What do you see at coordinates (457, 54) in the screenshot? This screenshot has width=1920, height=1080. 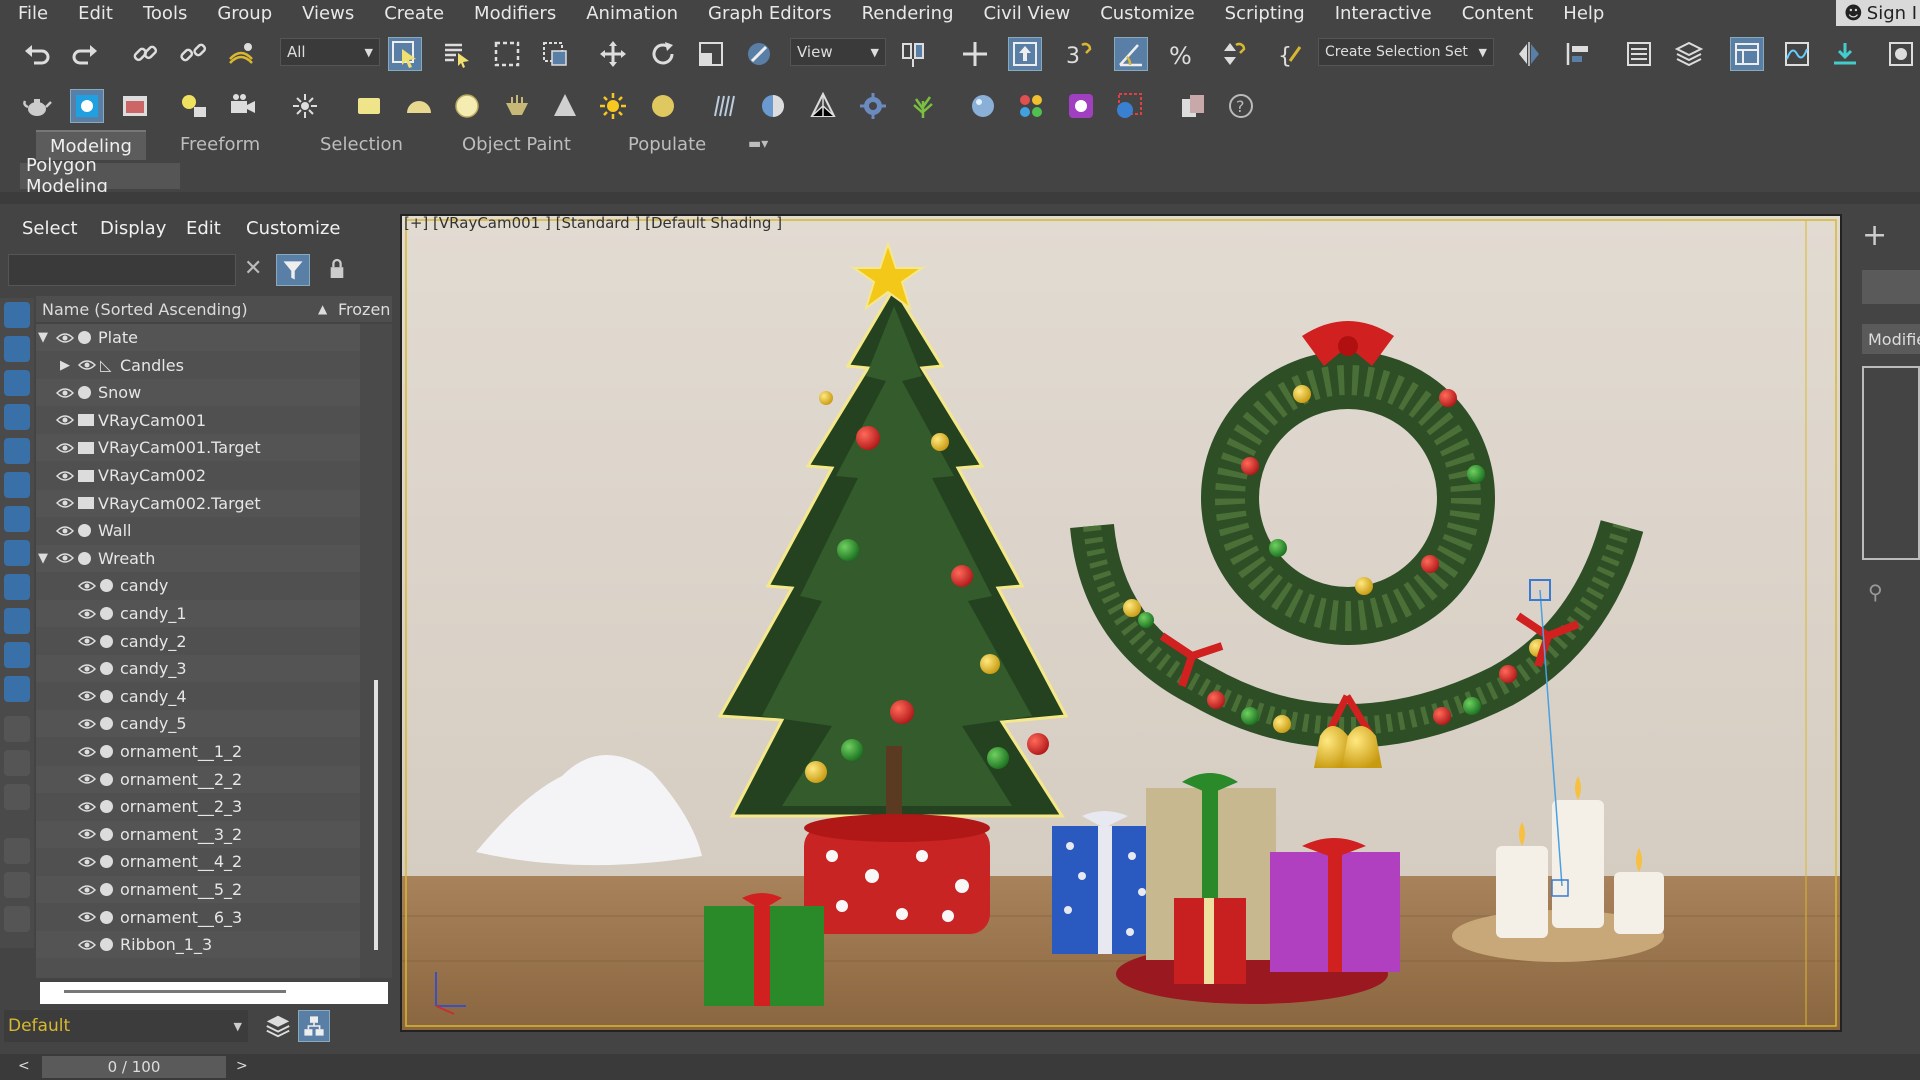 I see `select-by-name-icon` at bounding box center [457, 54].